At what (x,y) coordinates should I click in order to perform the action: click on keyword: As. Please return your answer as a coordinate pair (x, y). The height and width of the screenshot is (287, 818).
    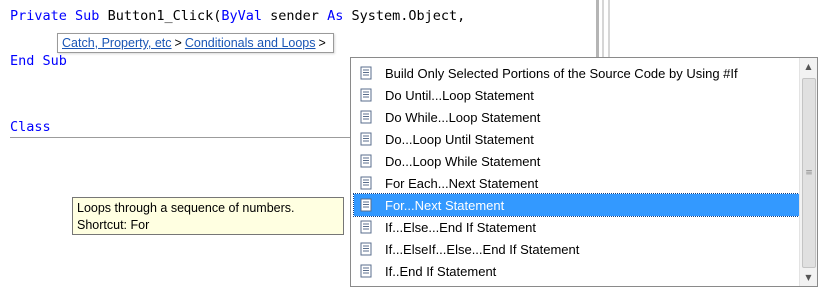
    Looking at the image, I should click on (335, 16).